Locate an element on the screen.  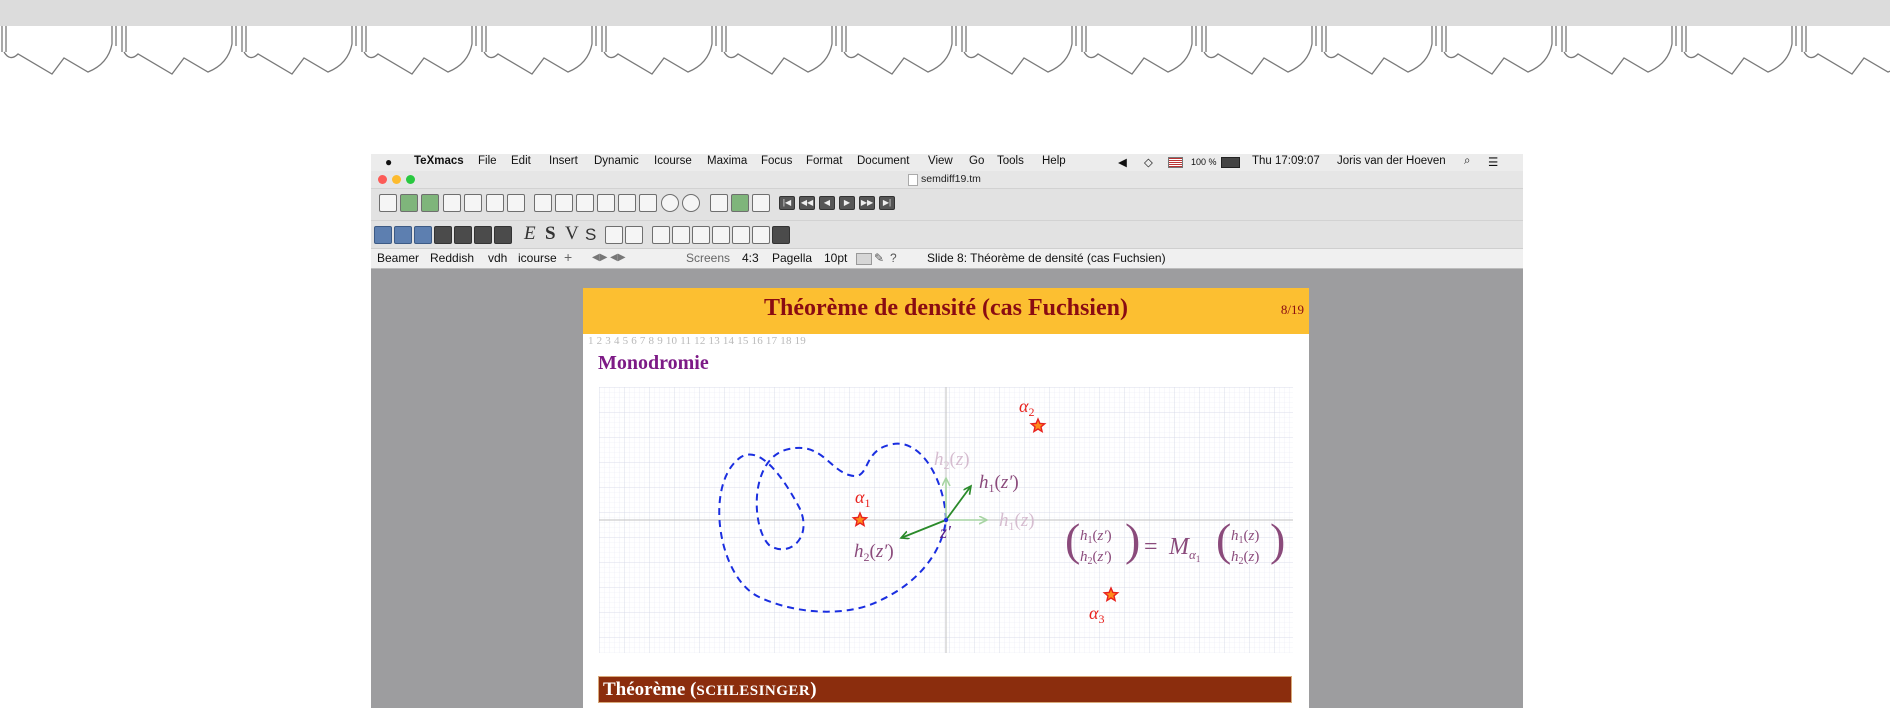
color-icon is located at coordinates (634, 235).